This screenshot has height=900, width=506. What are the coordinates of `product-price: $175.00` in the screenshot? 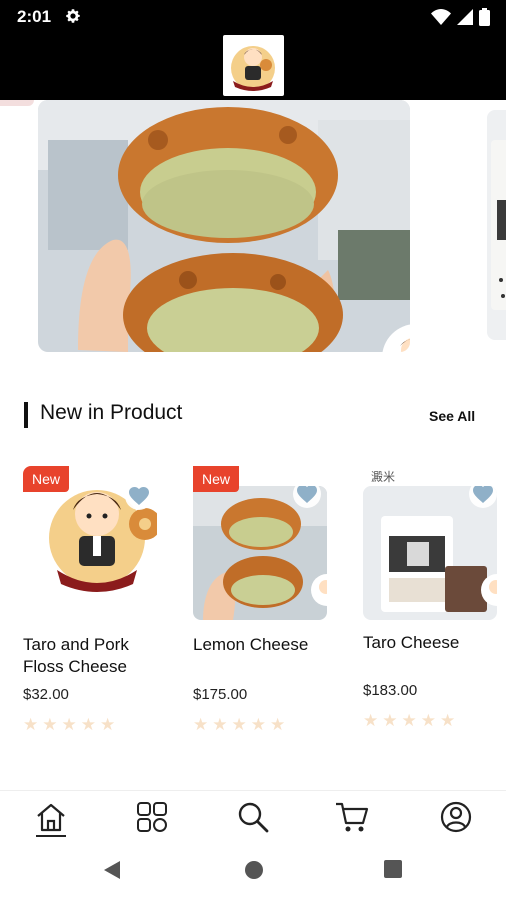 It's located at (220, 694).